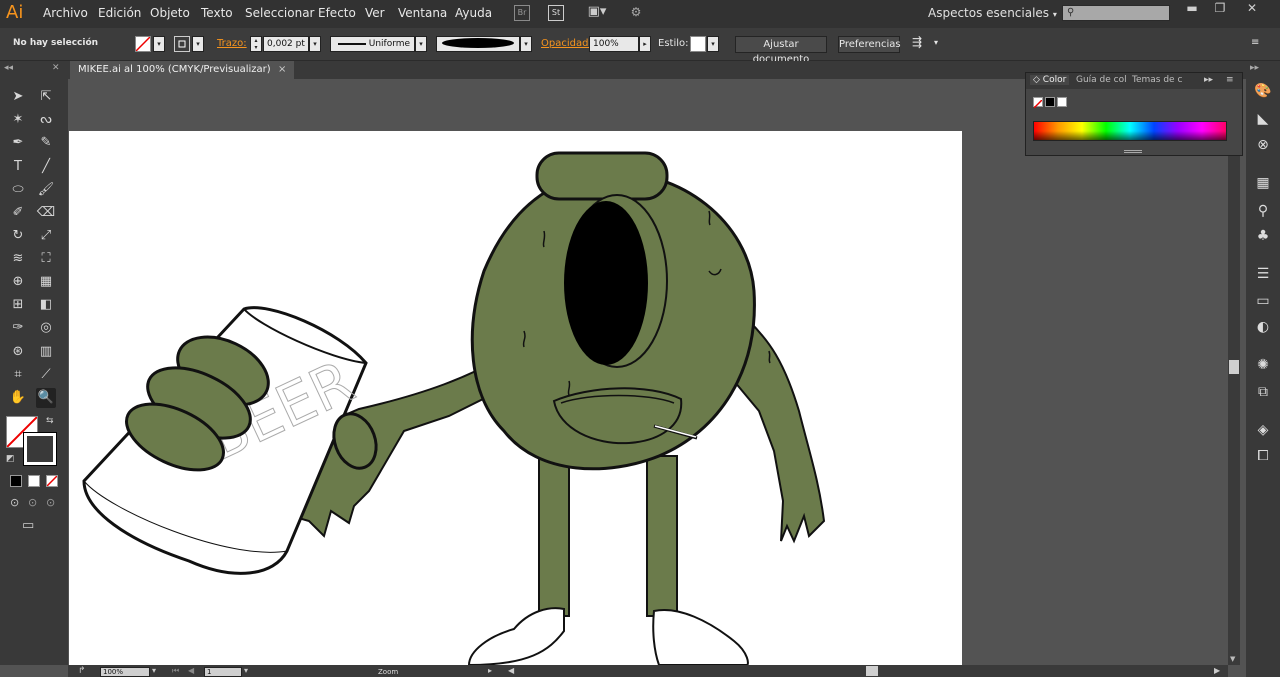  I want to click on black-color-swatch, so click(1050, 102).